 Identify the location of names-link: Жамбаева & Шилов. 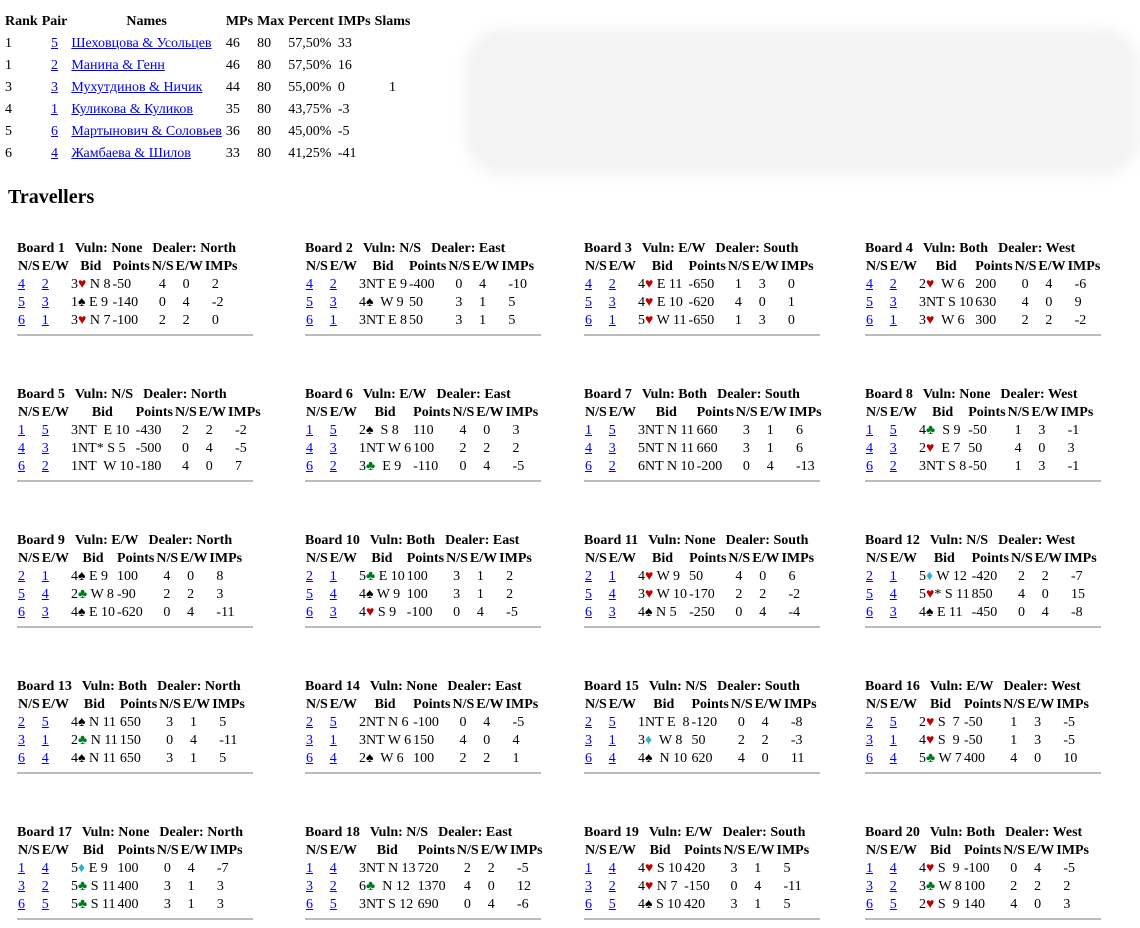
(131, 153).